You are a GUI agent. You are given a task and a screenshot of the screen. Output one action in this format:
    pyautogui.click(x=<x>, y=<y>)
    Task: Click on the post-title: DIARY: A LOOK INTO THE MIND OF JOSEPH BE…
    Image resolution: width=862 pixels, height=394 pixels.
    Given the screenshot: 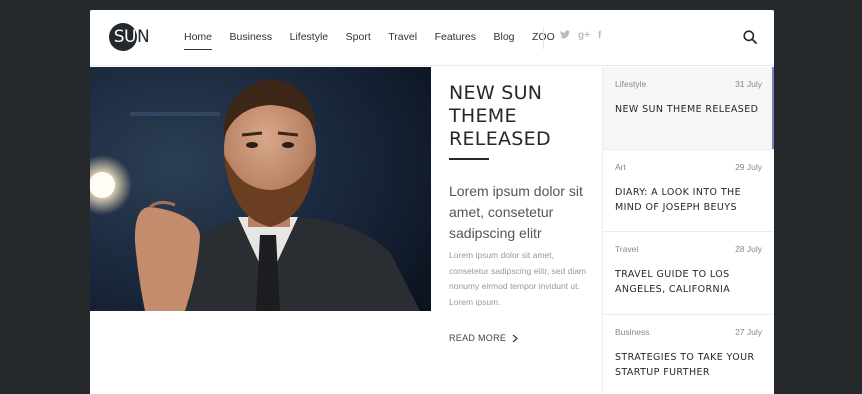 What is the action you would take?
    pyautogui.click(x=678, y=199)
    